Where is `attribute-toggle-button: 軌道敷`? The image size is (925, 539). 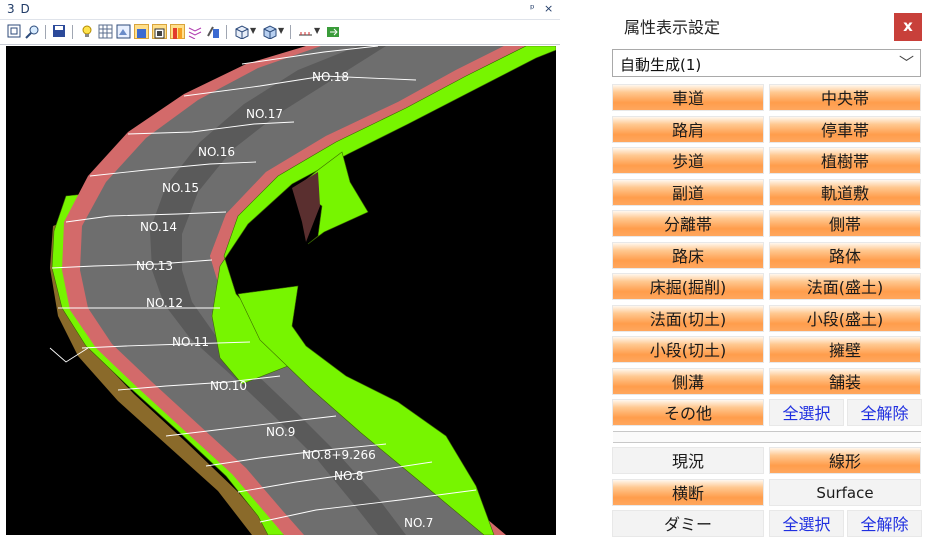
attribute-toggle-button: 軌道敷 is located at coordinates (845, 192).